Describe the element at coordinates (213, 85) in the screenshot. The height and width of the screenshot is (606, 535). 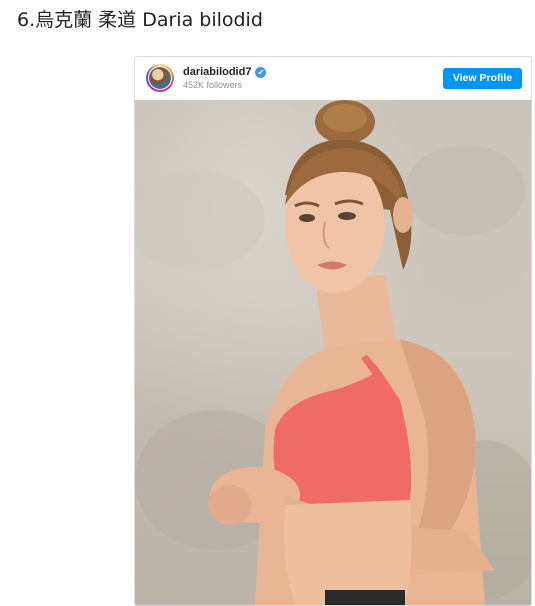
I see `followers-count: 452K followers` at that location.